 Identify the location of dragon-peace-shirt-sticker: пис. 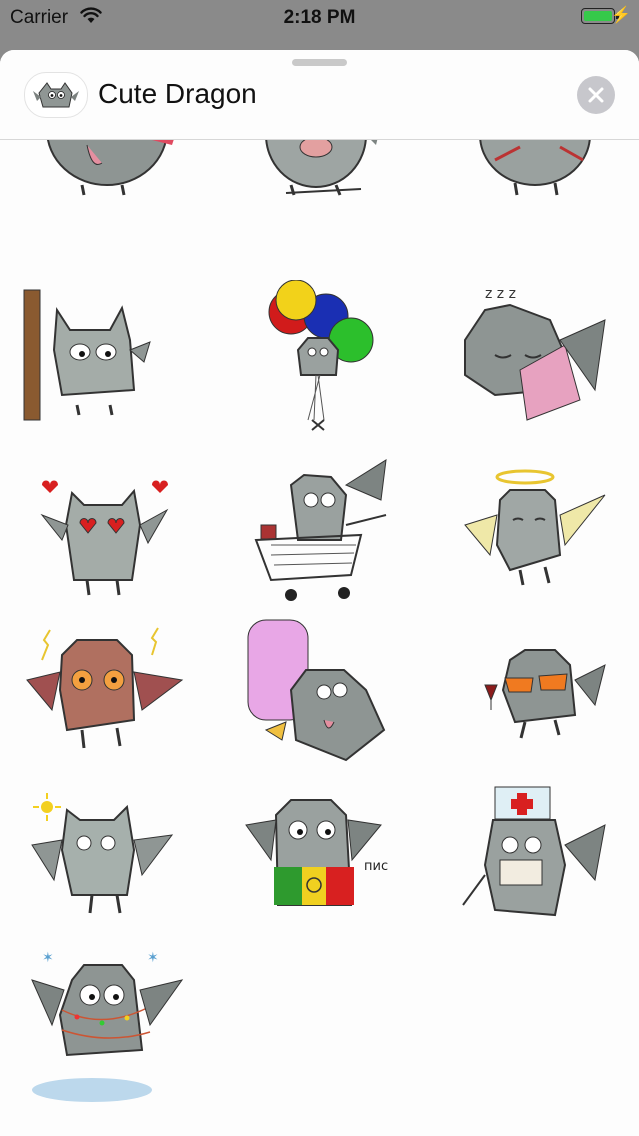
(321, 857).